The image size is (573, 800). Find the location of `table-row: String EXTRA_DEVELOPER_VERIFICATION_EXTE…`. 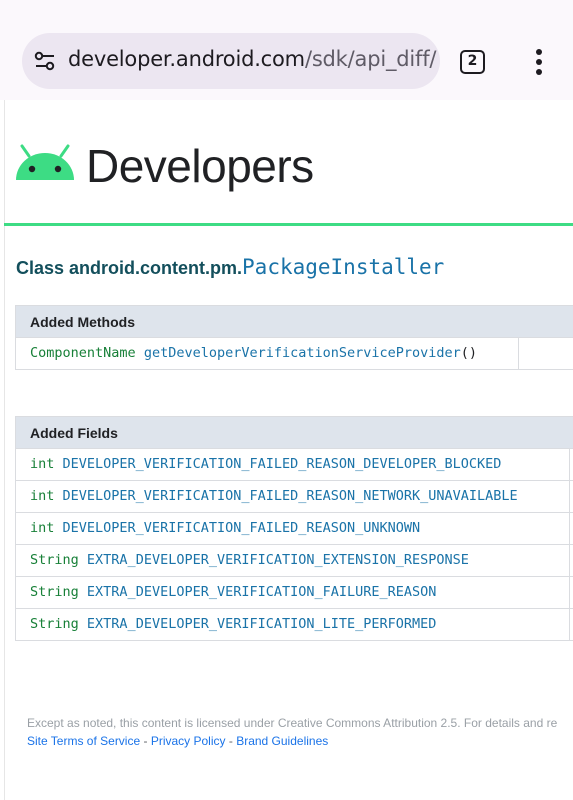

table-row: String EXTRA_DEVELOPER_VERIFICATION_EXTE… is located at coordinates (294, 561).